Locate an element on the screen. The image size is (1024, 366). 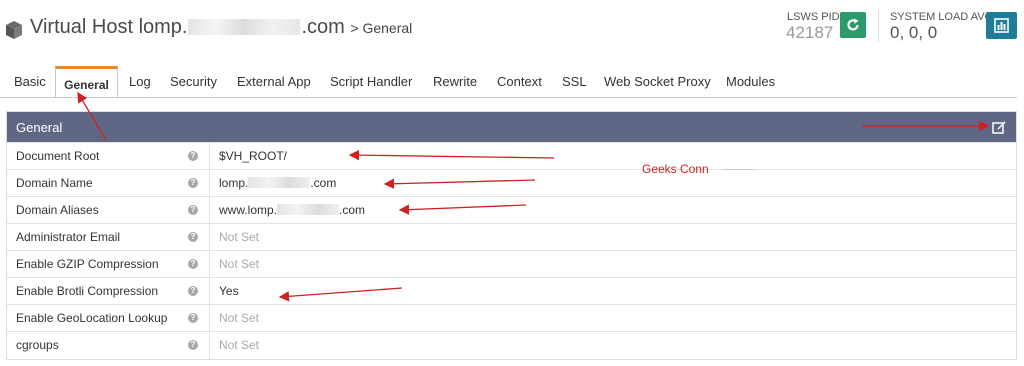
tab-log: Log is located at coordinates (140, 81).